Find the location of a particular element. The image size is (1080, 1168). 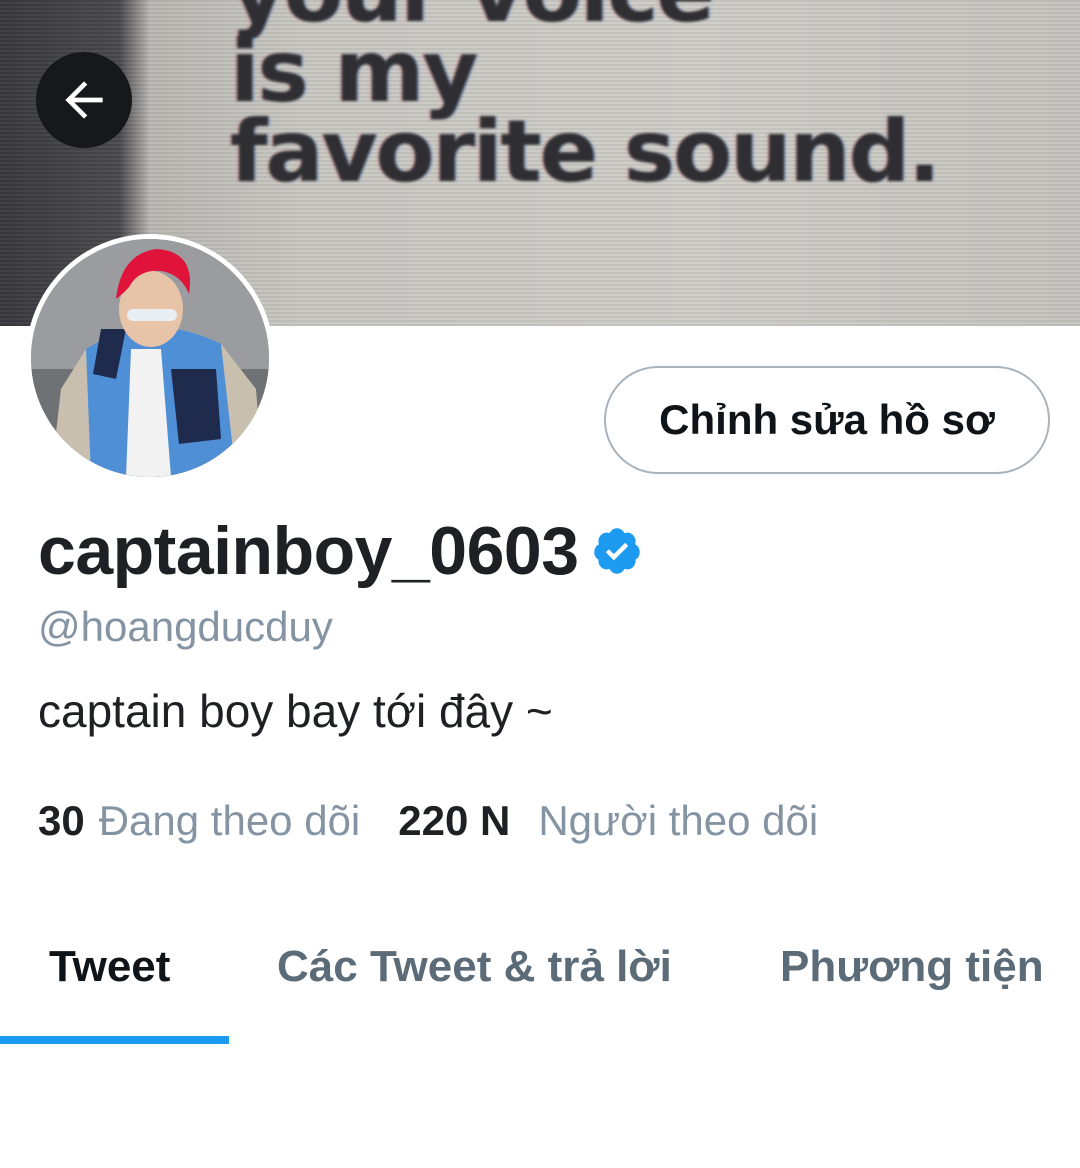

tab-media: Phương tiện is located at coordinates (912, 967).